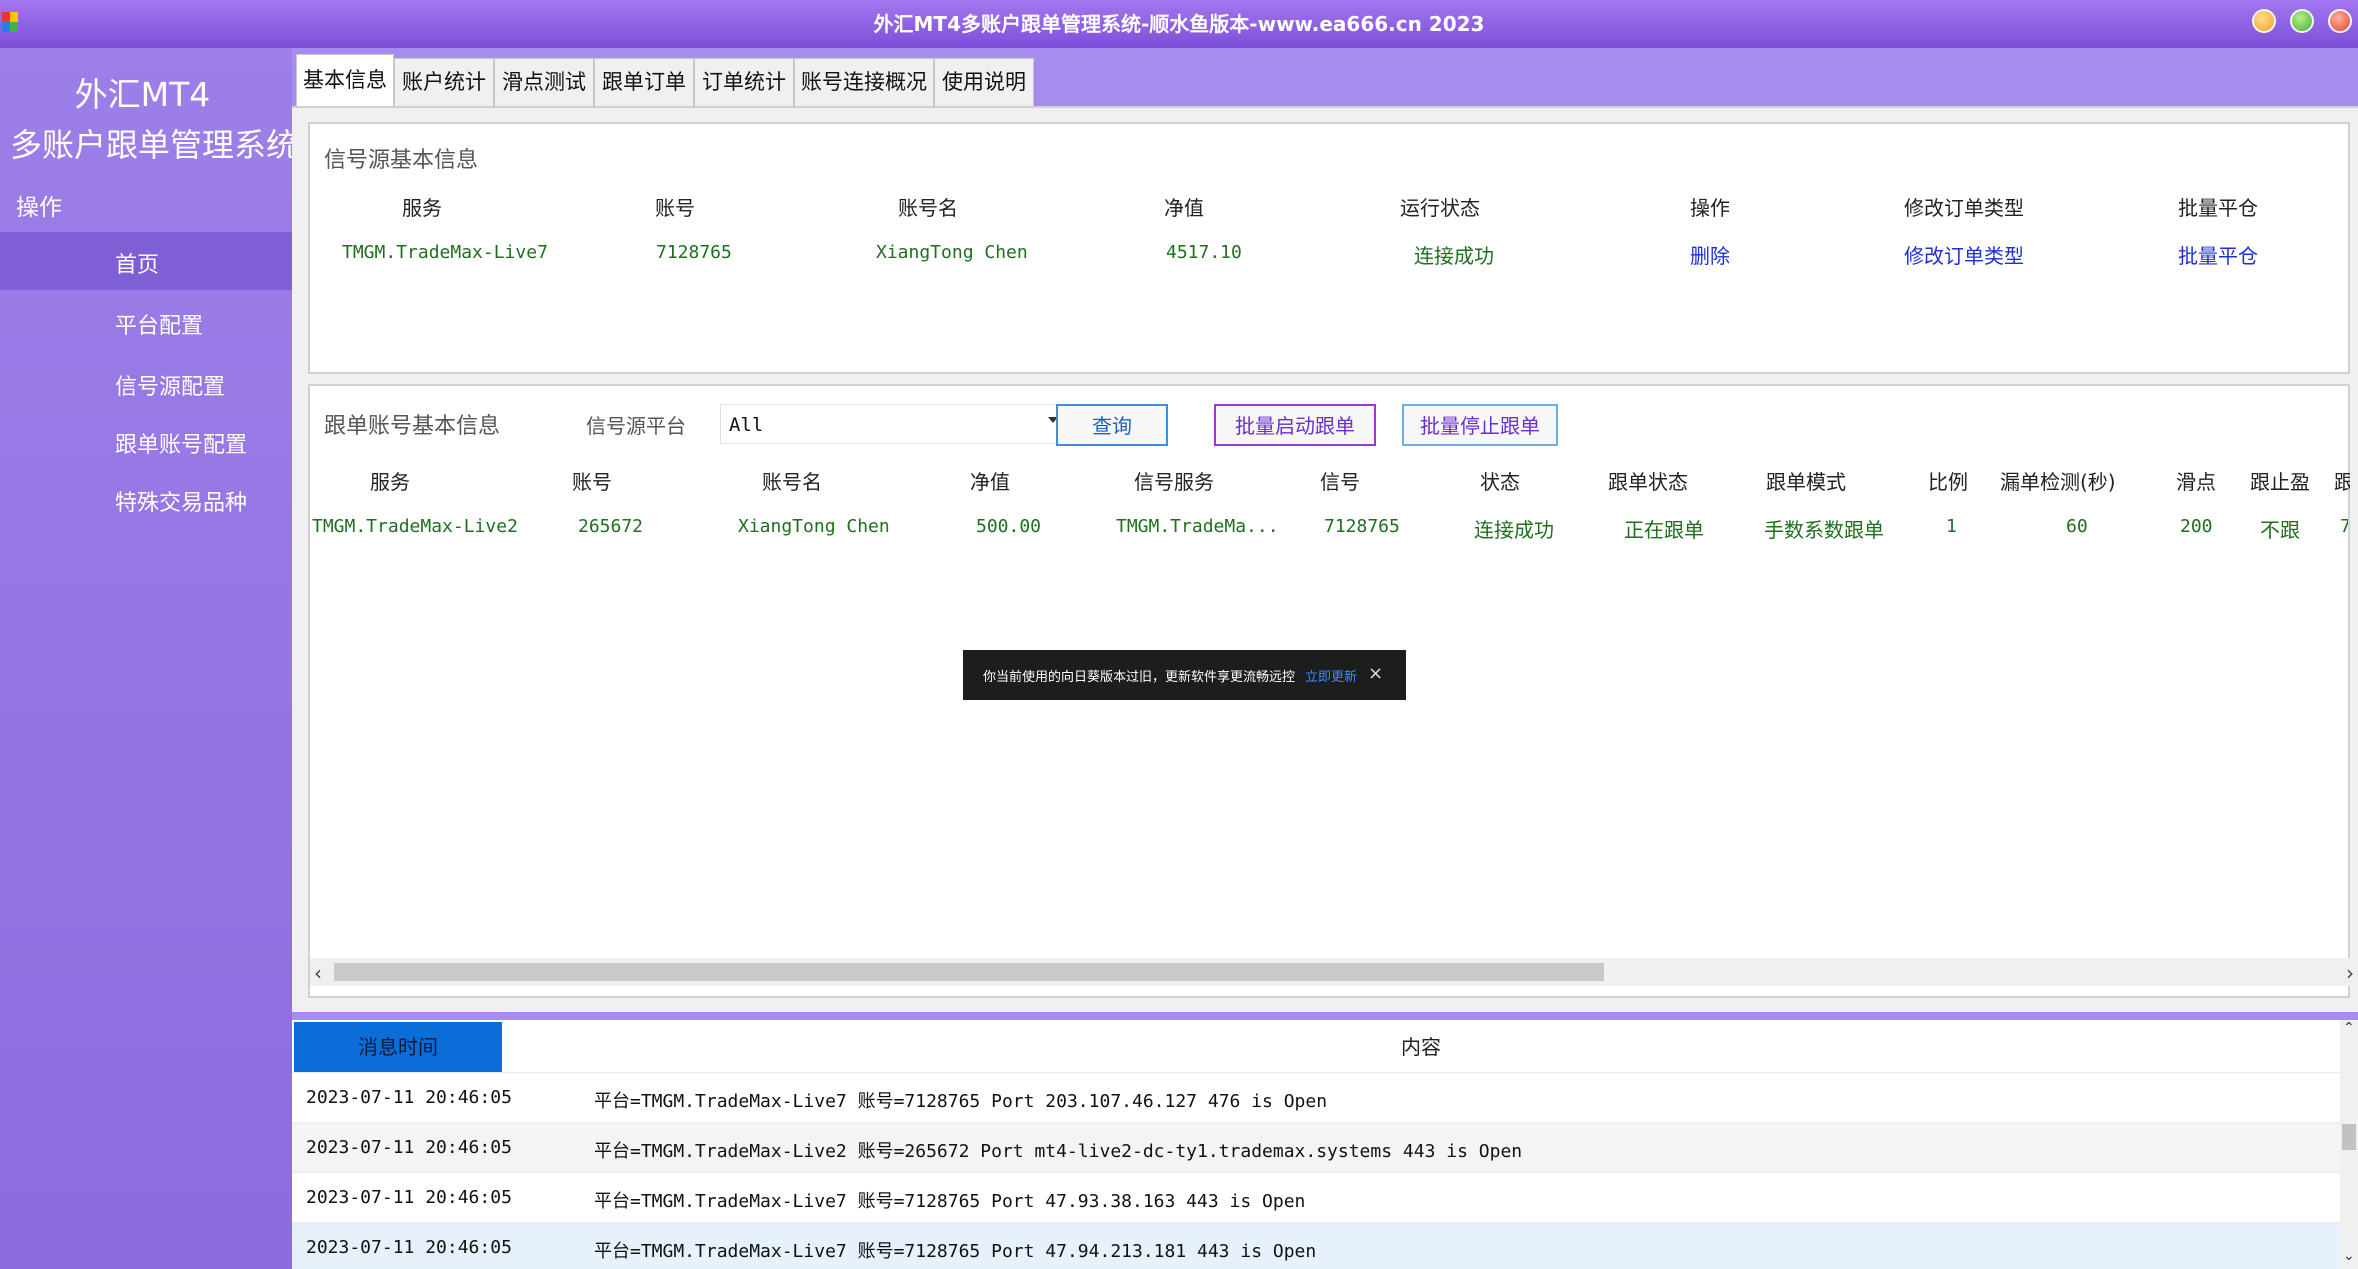 This screenshot has height=1269, width=2358. Describe the element at coordinates (544, 83) in the screenshot. I see `tab-slippage-test: 滑点测试` at that location.